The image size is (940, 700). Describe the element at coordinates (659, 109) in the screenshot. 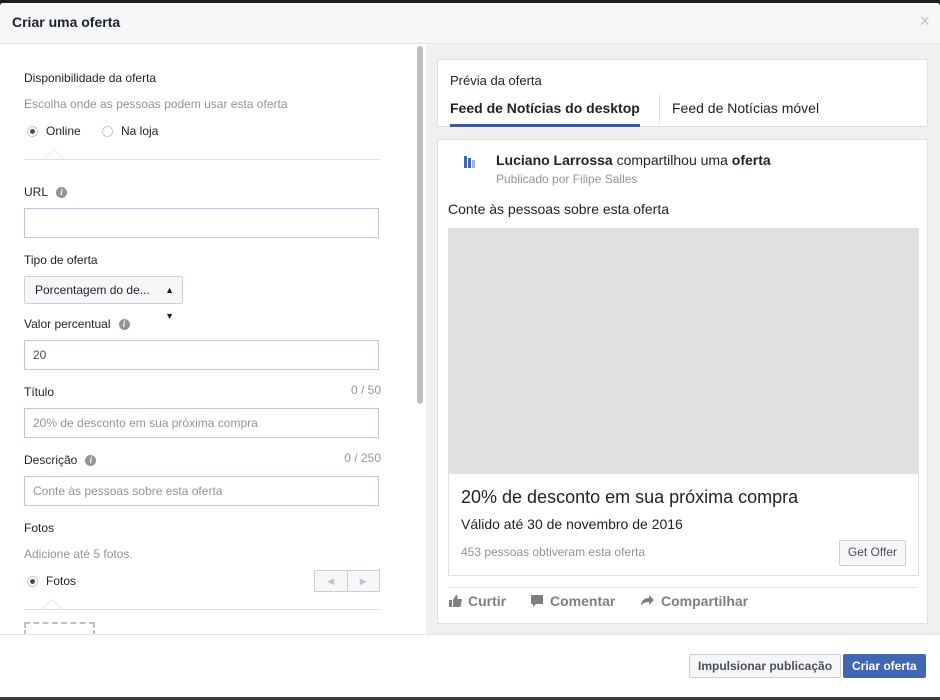

I see `tab-separator` at that location.